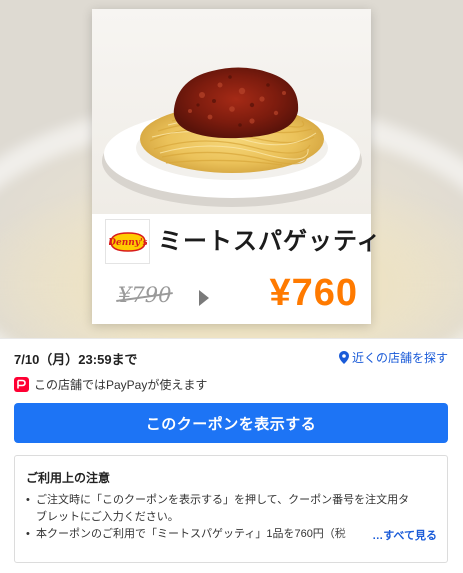  I want to click on svg-text: Denny's, so click(128, 243).